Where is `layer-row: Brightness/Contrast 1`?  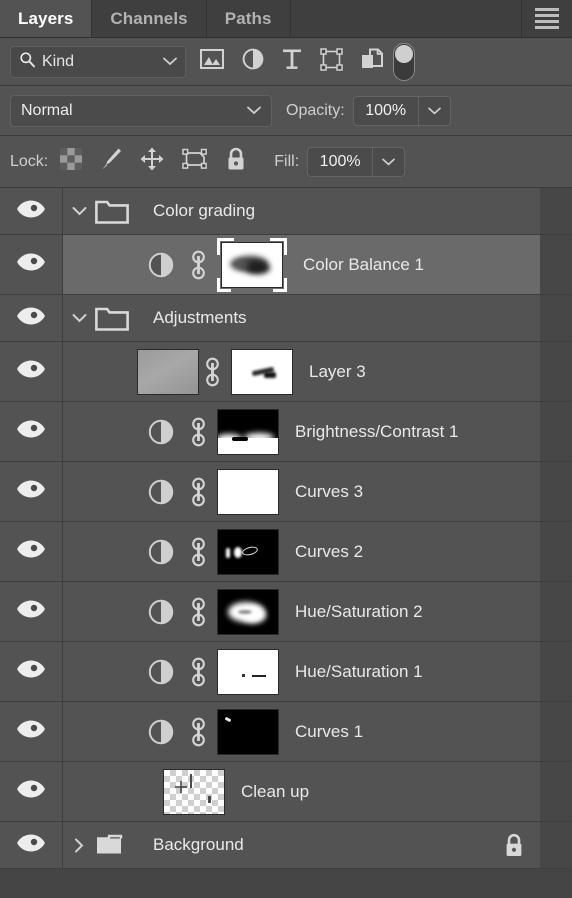 layer-row: Brightness/Contrast 1 is located at coordinates (286, 432).